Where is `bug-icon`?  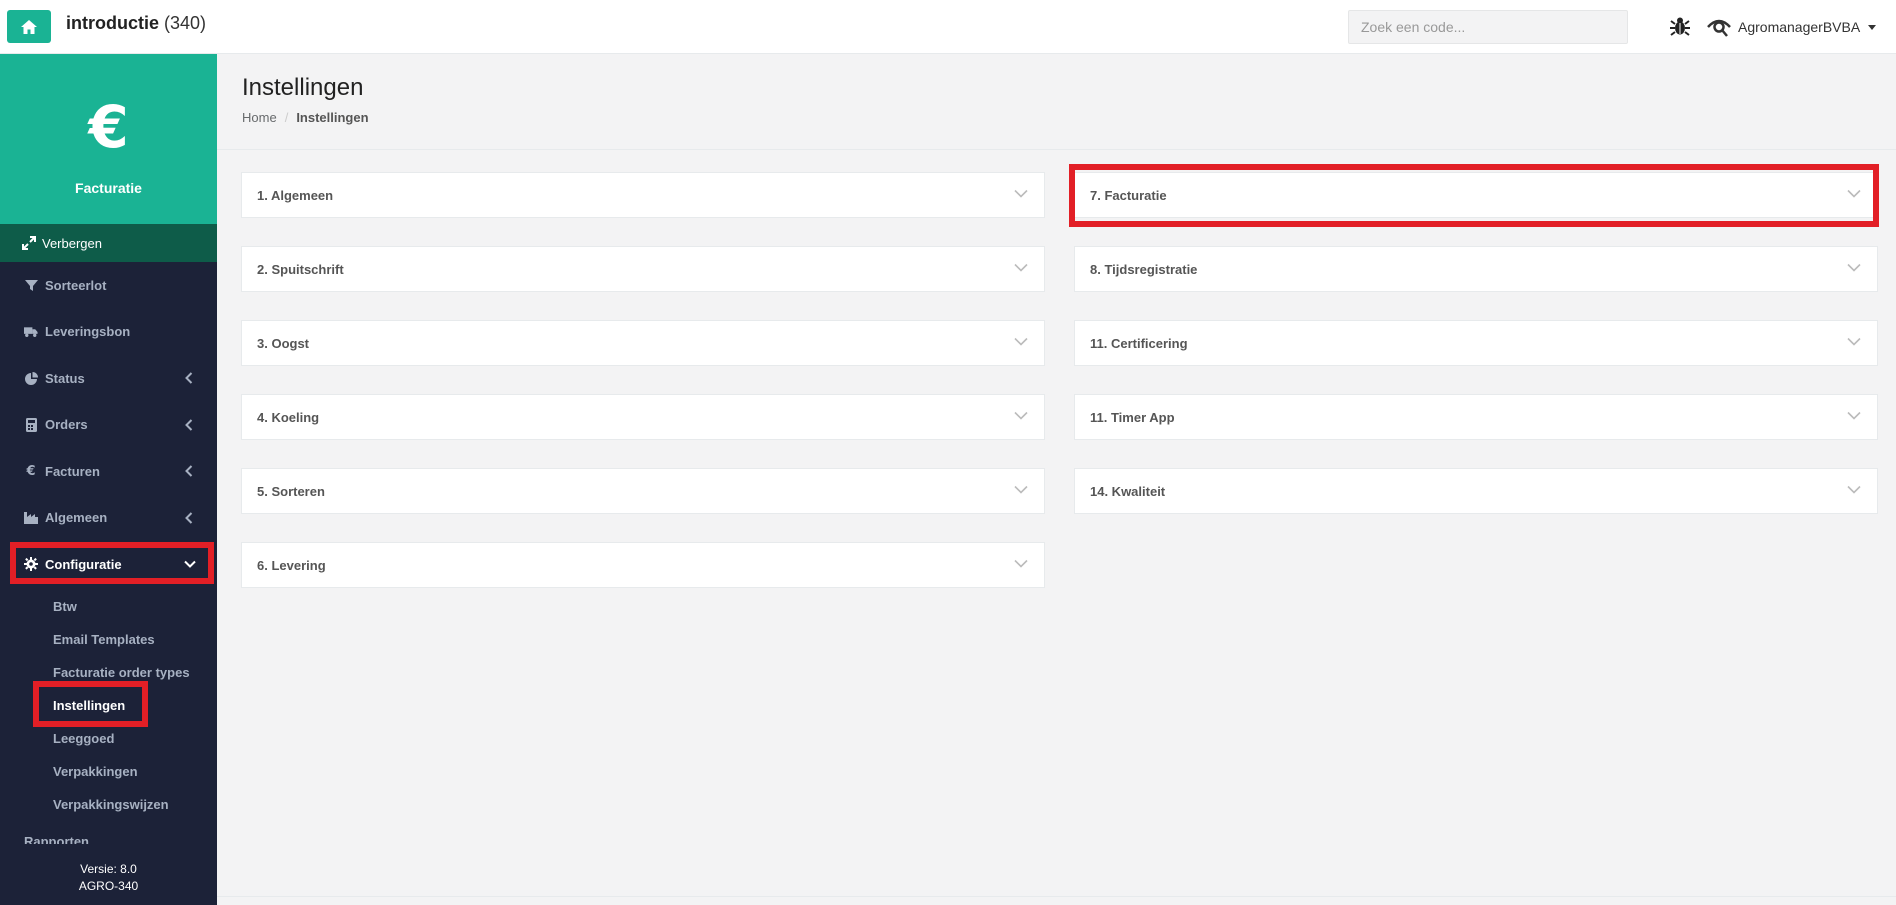
bug-icon is located at coordinates (1680, 26).